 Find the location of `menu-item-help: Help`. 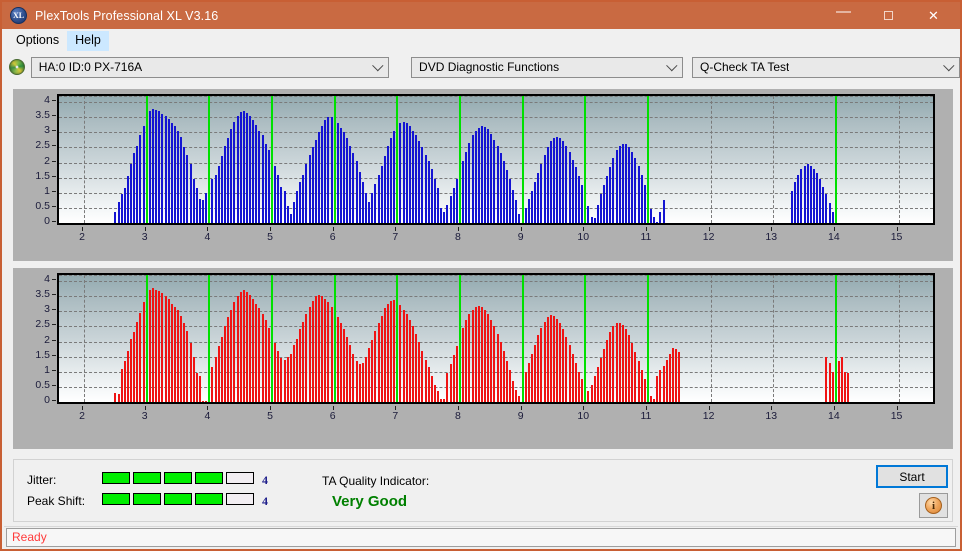

menu-item-help: Help is located at coordinates (88, 41).